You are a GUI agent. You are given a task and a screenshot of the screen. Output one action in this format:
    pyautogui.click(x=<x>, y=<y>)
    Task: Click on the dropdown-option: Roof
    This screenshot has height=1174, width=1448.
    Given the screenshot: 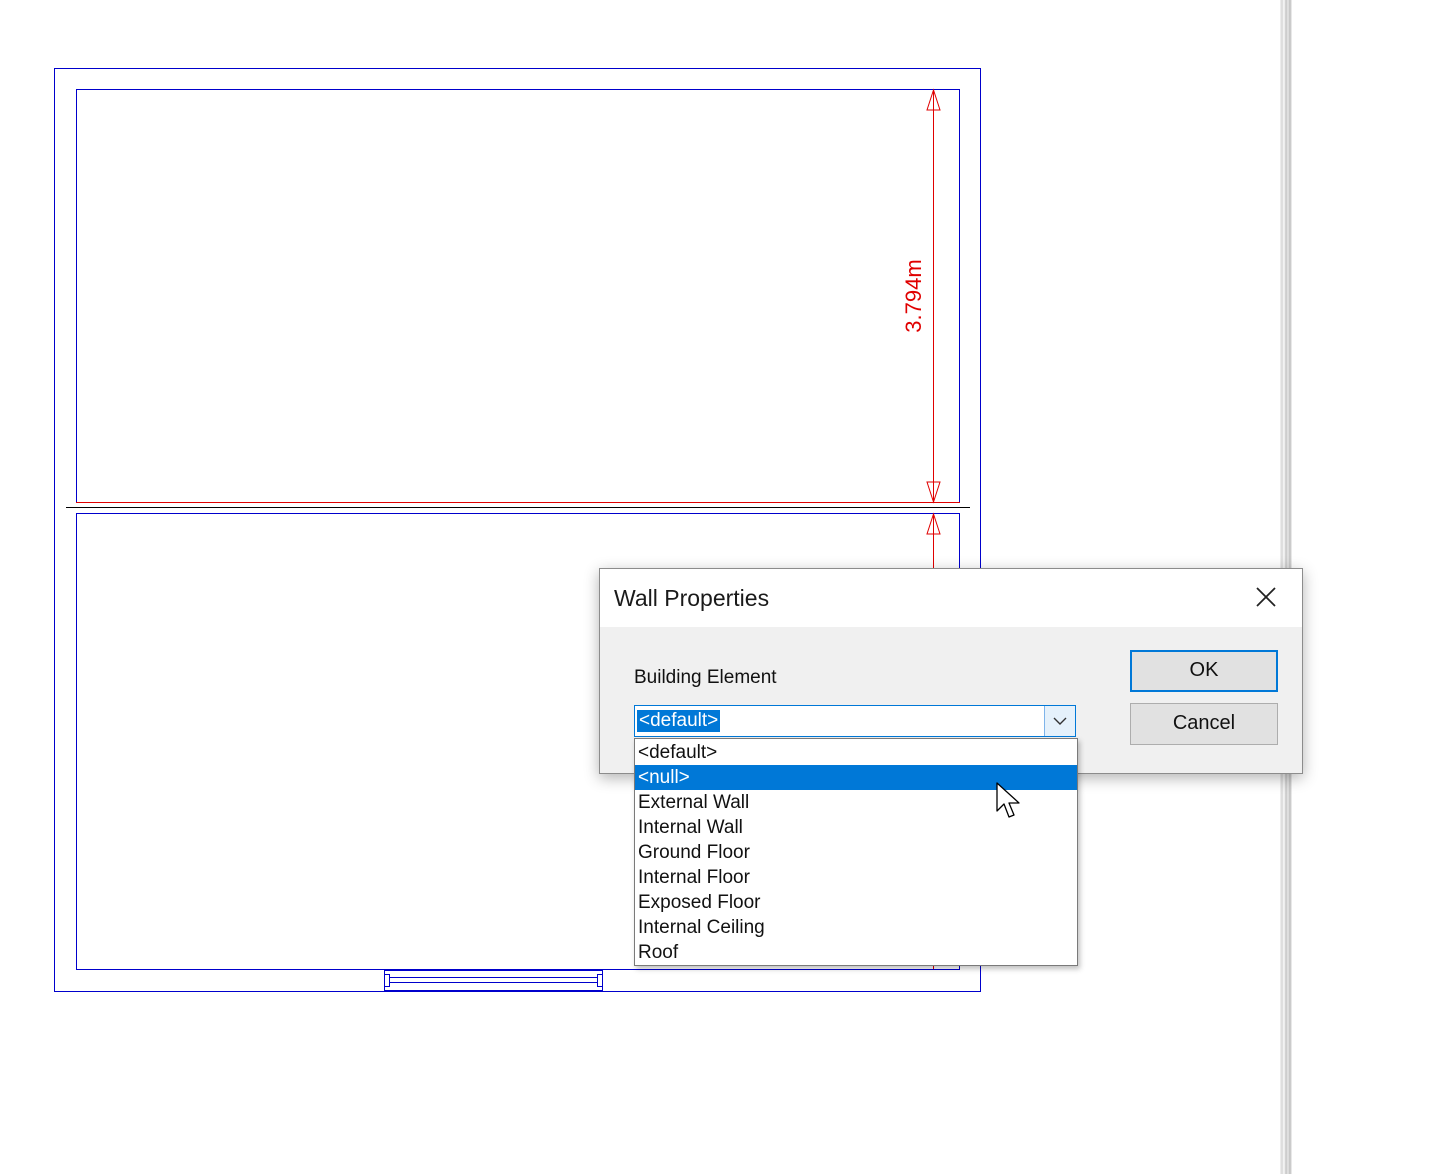 What is the action you would take?
    pyautogui.click(x=856, y=952)
    